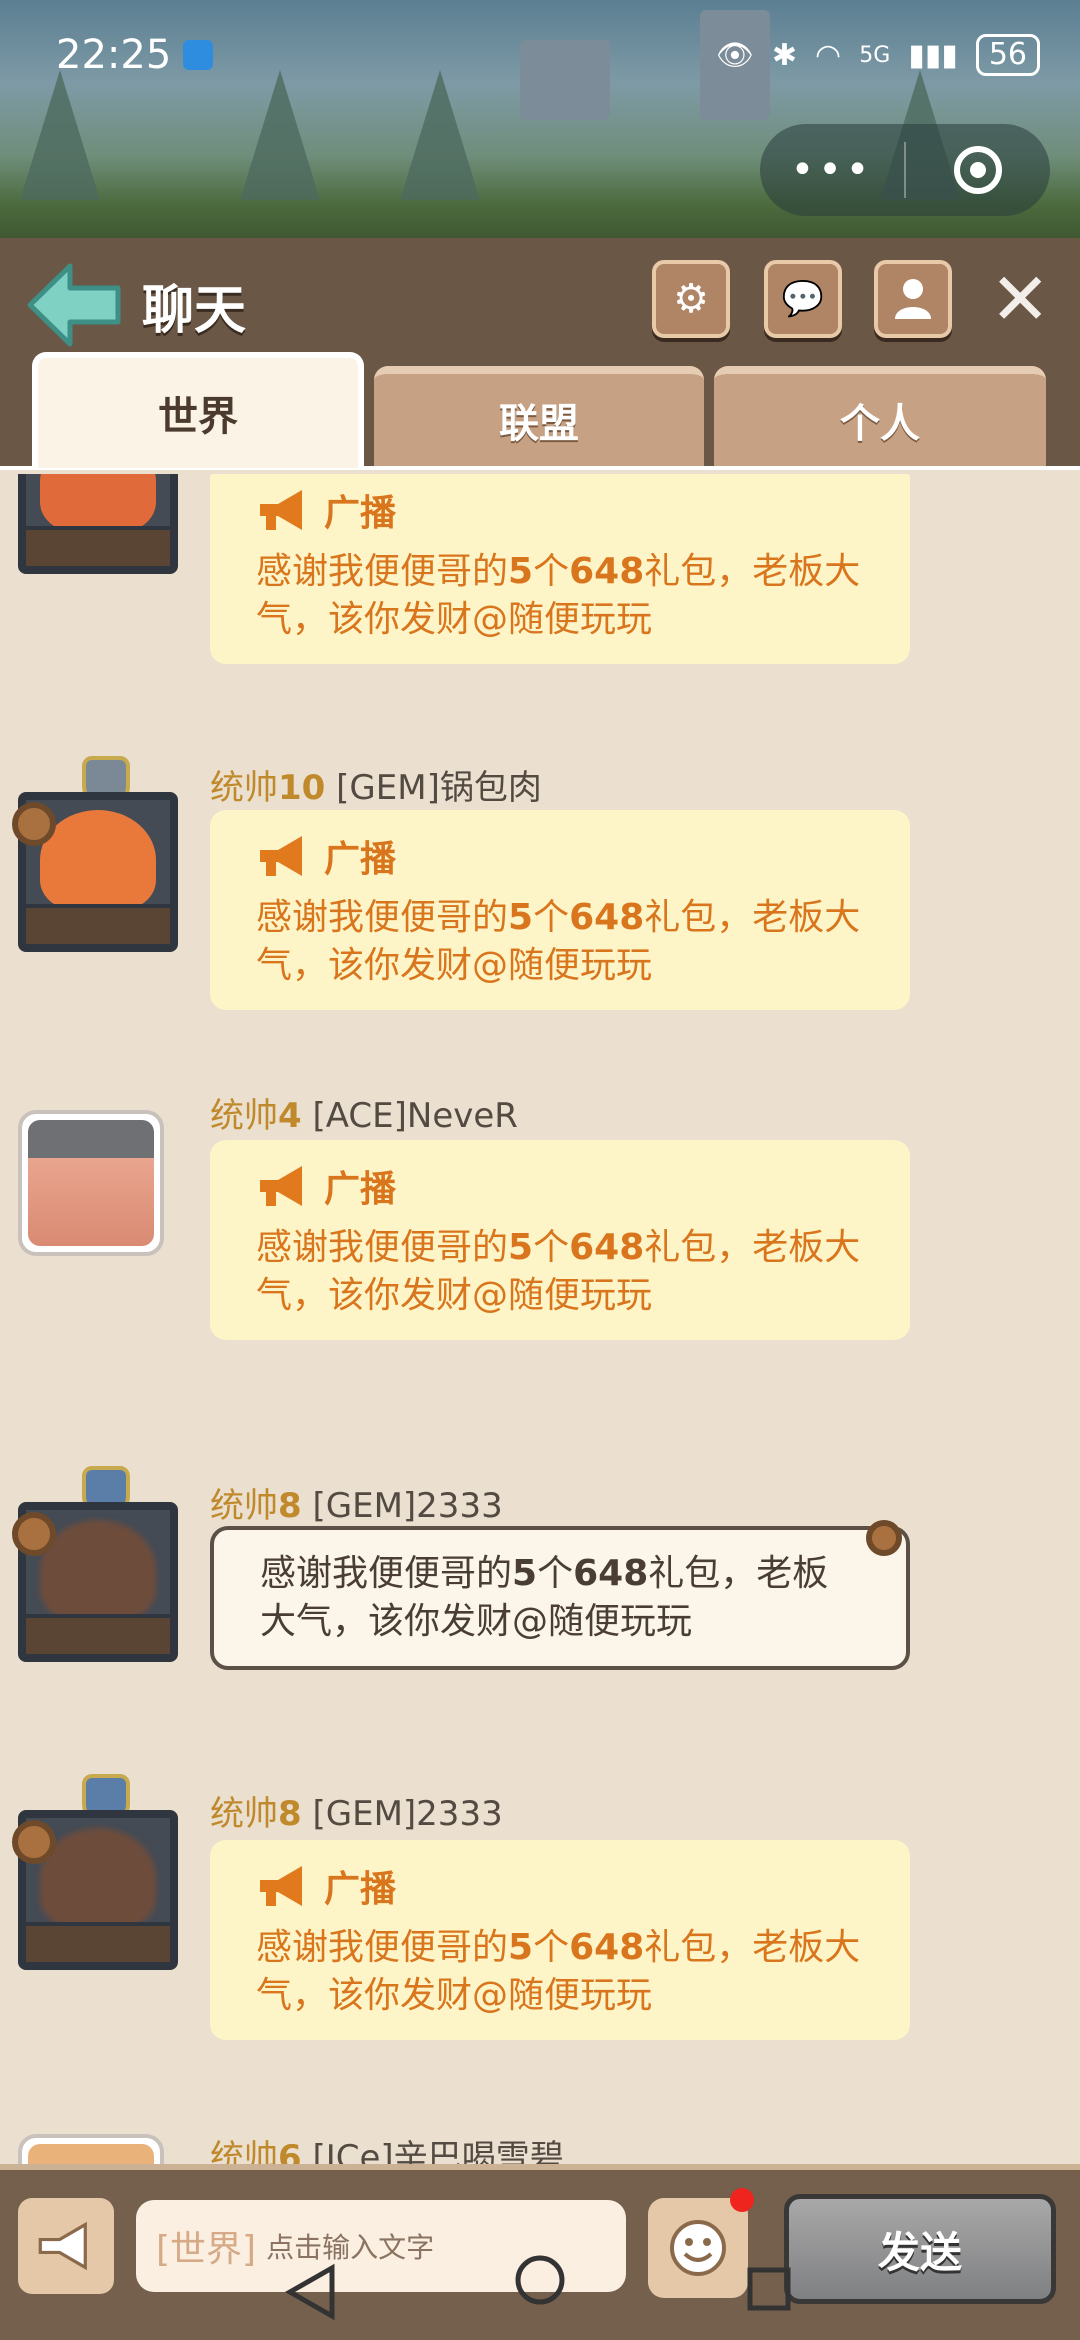 Image resolution: width=1080 pixels, height=2340 pixels. What do you see at coordinates (828, 55) in the screenshot?
I see `wifi-icon: ◠` at bounding box center [828, 55].